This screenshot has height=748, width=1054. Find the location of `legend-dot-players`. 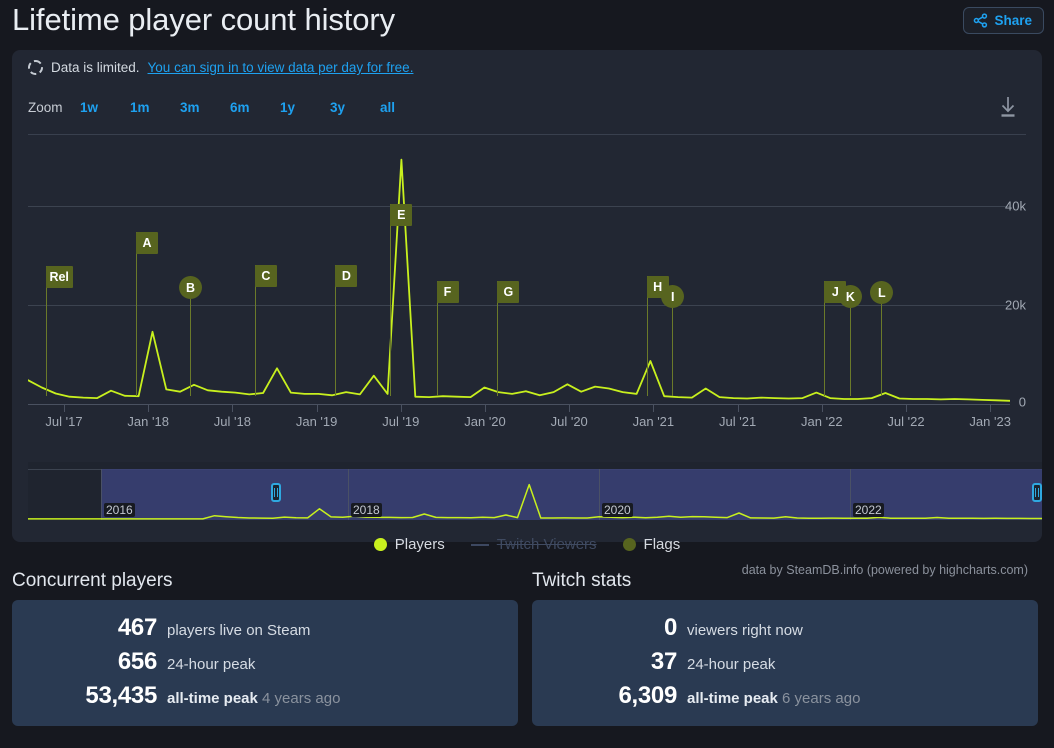

legend-dot-players is located at coordinates (380, 544).